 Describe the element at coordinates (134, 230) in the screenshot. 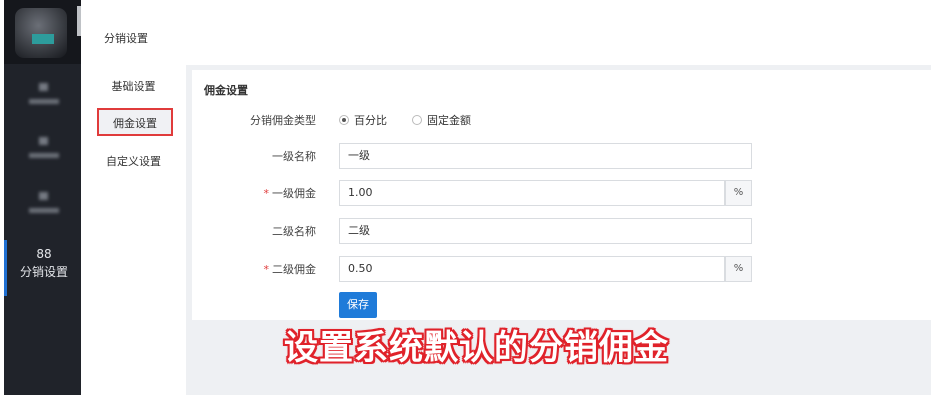

I see `settings-subnav: 基础设置 佣金设置 自定义设置` at that location.